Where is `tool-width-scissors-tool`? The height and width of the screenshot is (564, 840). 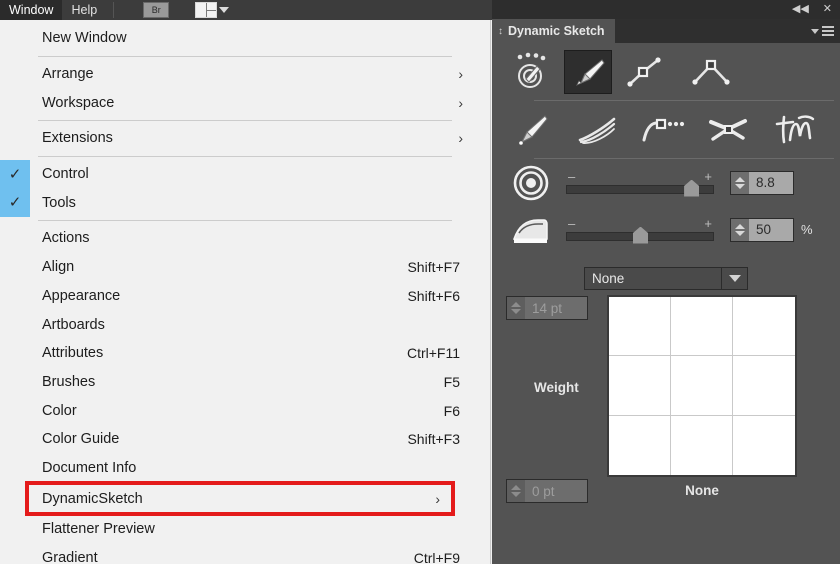
tool-width-scissors-tool is located at coordinates (729, 130).